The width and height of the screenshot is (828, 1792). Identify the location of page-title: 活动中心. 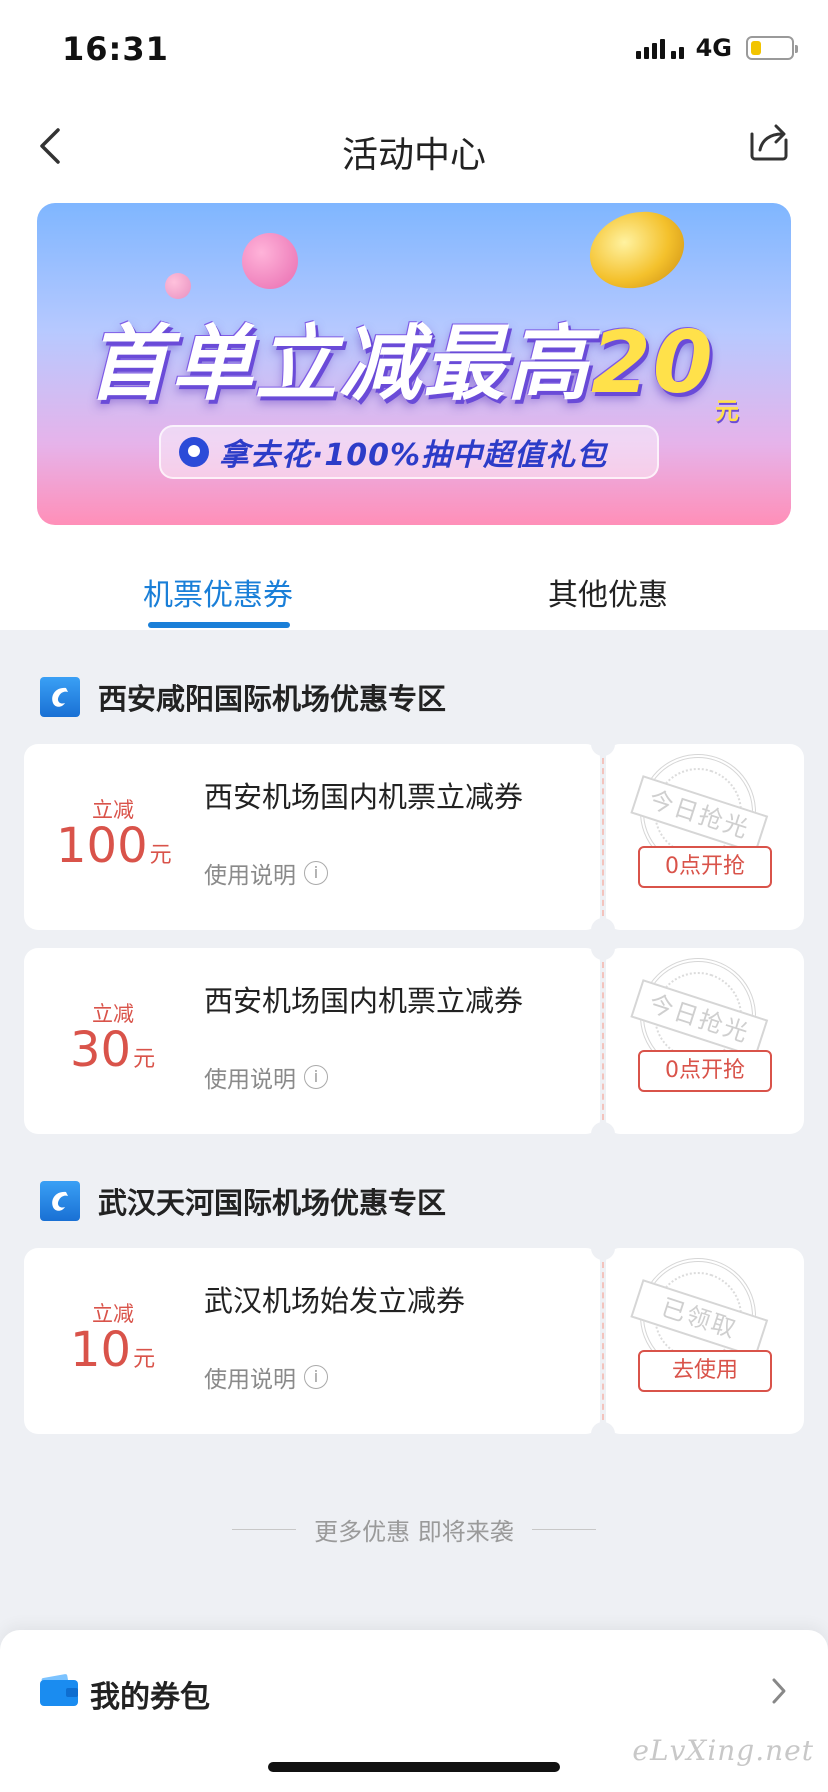
(413, 155).